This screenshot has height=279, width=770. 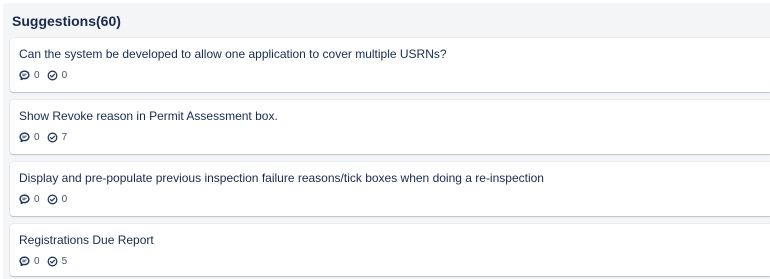 I want to click on vote-count: 5, so click(x=57, y=261).